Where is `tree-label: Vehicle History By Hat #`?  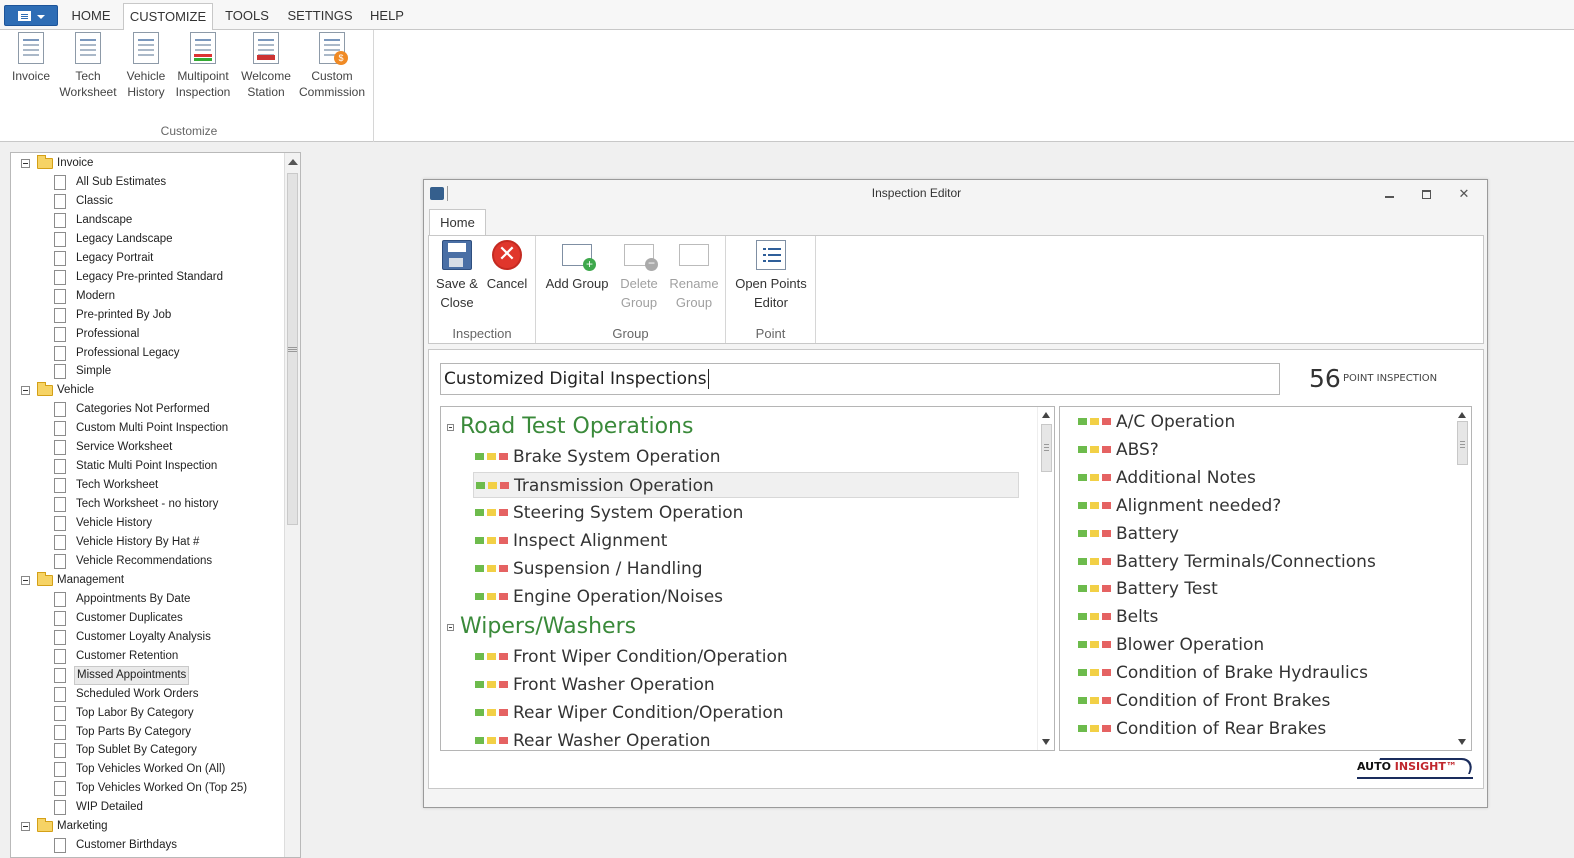
tree-label: Vehicle History By Hat # is located at coordinates (138, 542).